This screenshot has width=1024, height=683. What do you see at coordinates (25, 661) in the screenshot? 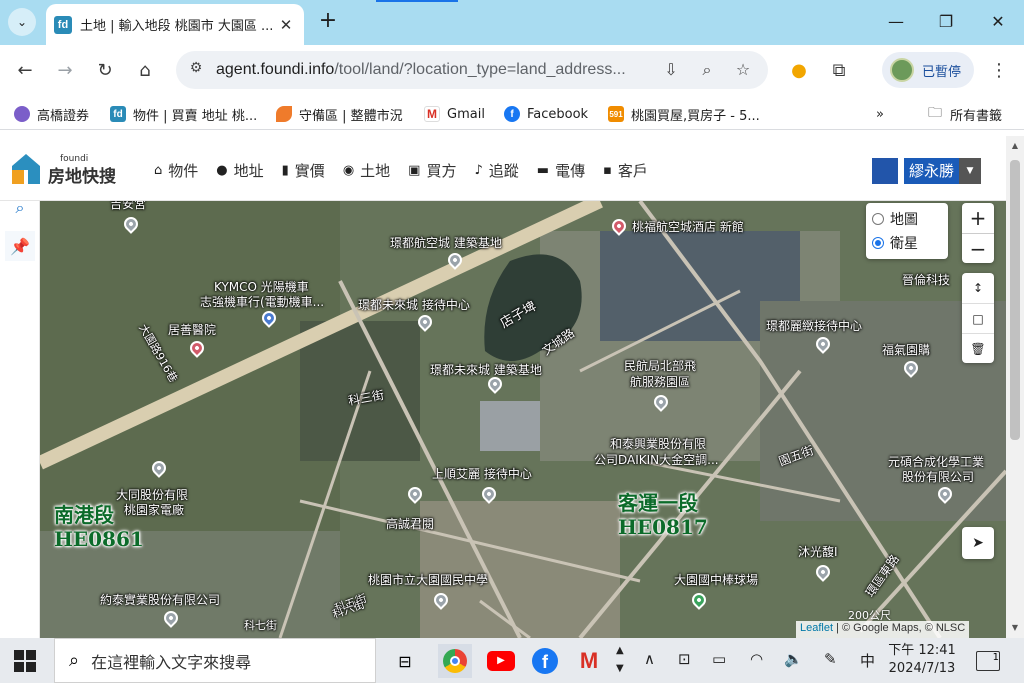
I see `windows-start-icon` at bounding box center [25, 661].